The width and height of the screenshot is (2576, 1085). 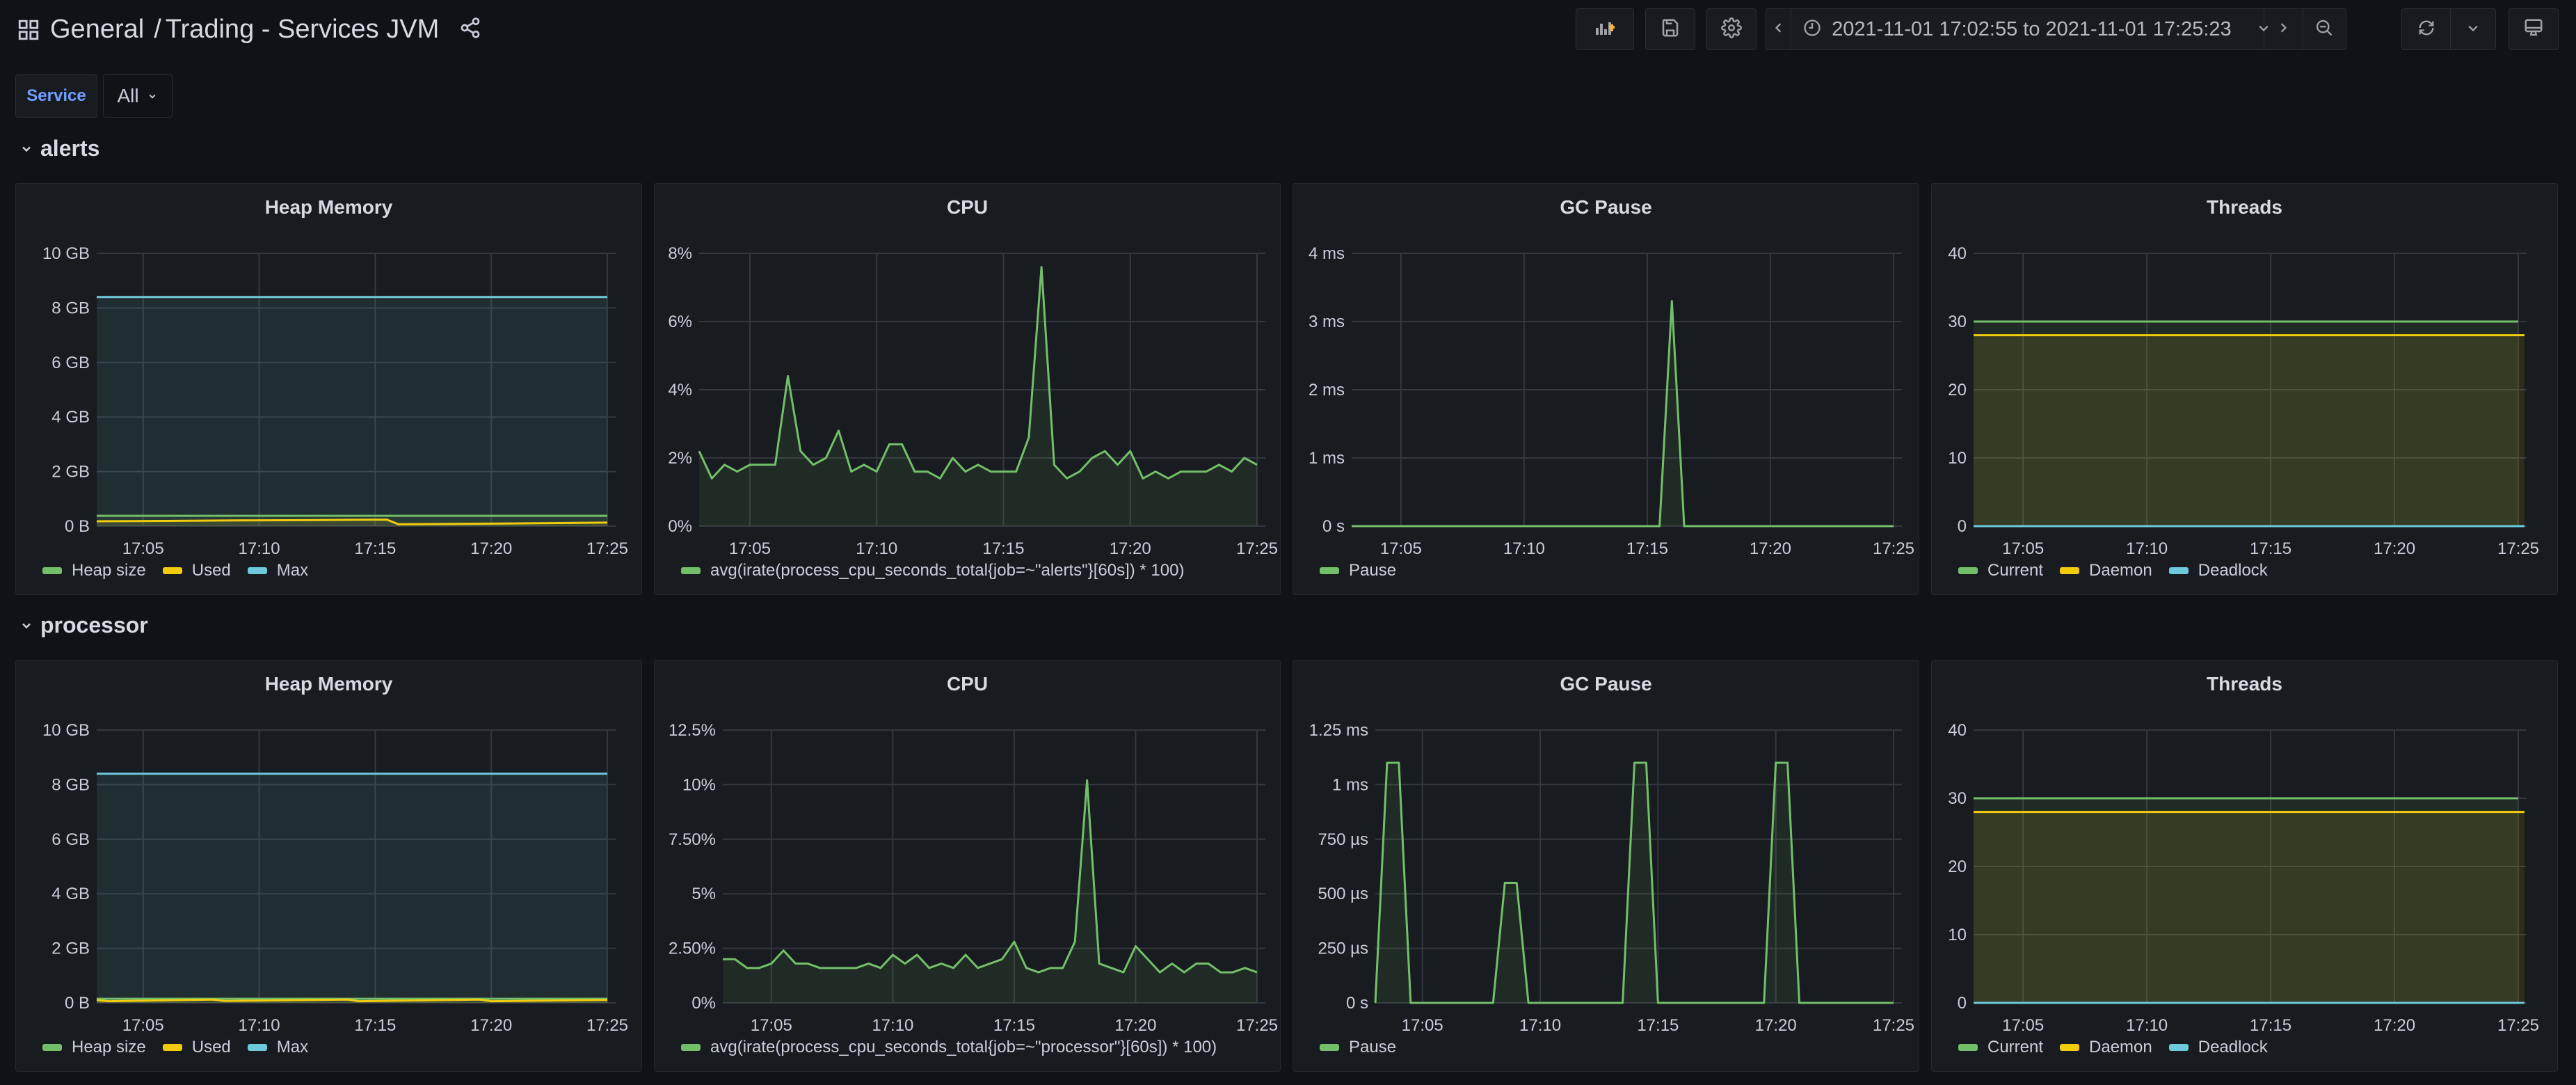 What do you see at coordinates (2283, 29) in the screenshot?
I see `time-shift-forward-button` at bounding box center [2283, 29].